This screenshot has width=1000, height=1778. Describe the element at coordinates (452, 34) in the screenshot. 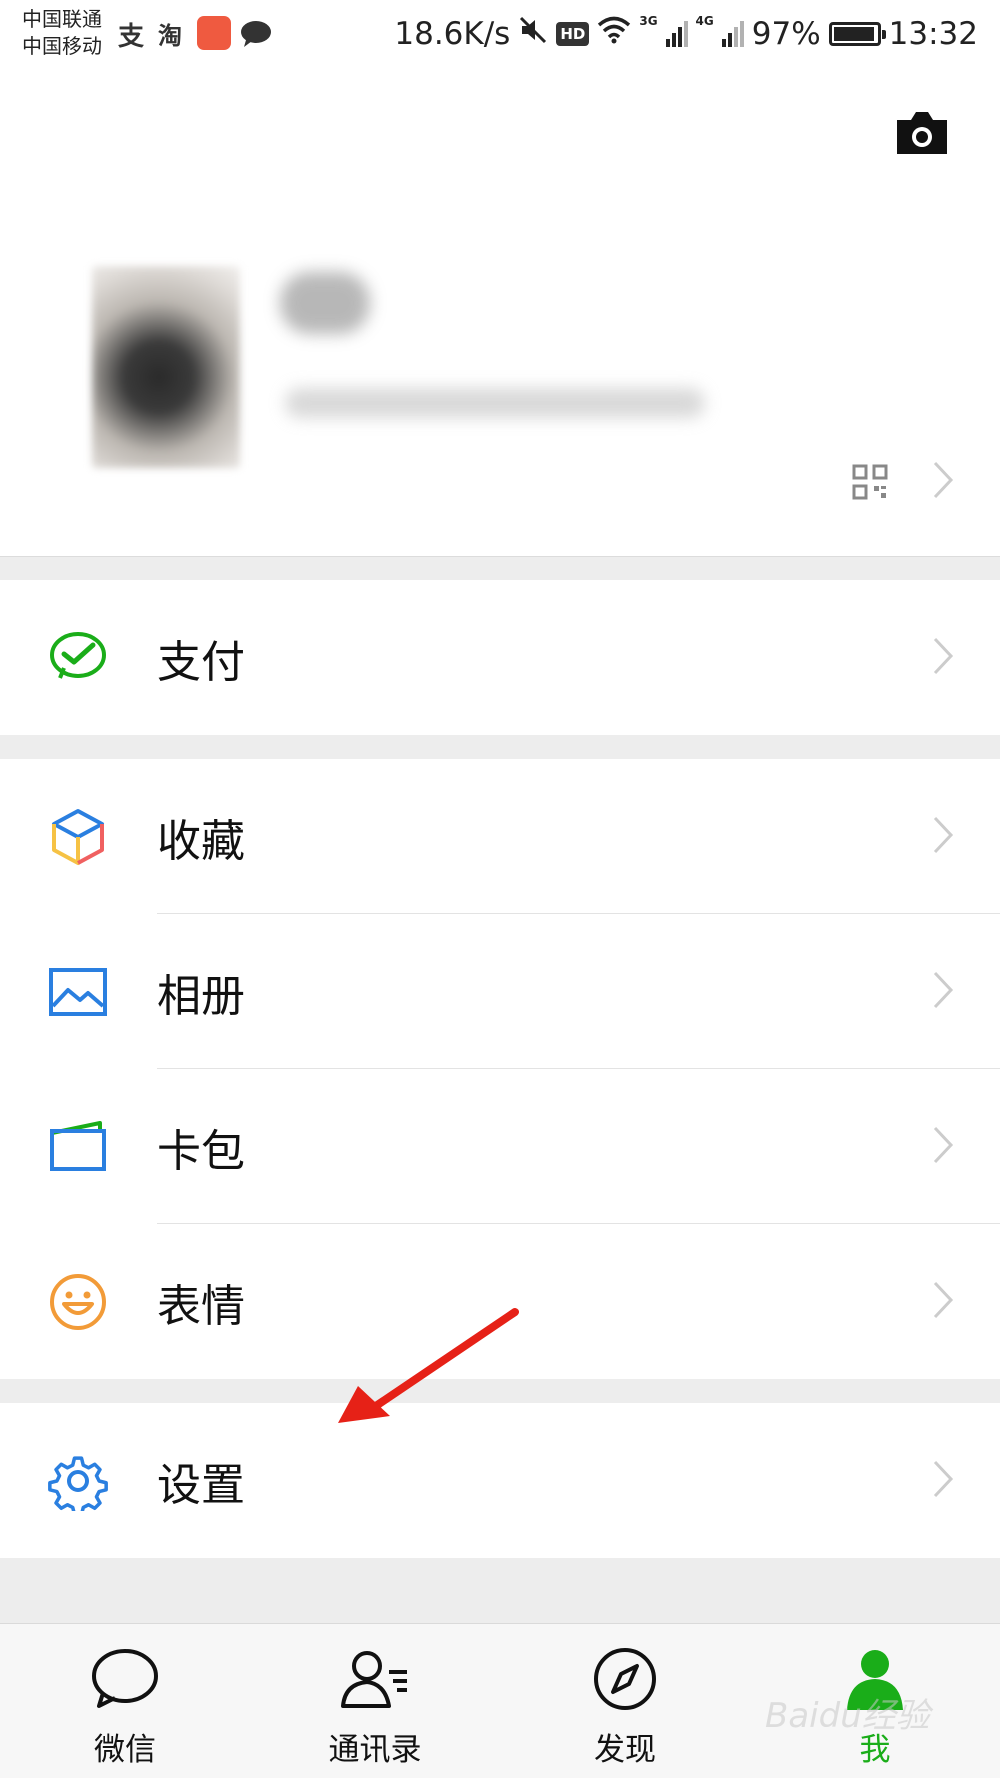

I see `network-speed: 18.6K/s` at that location.